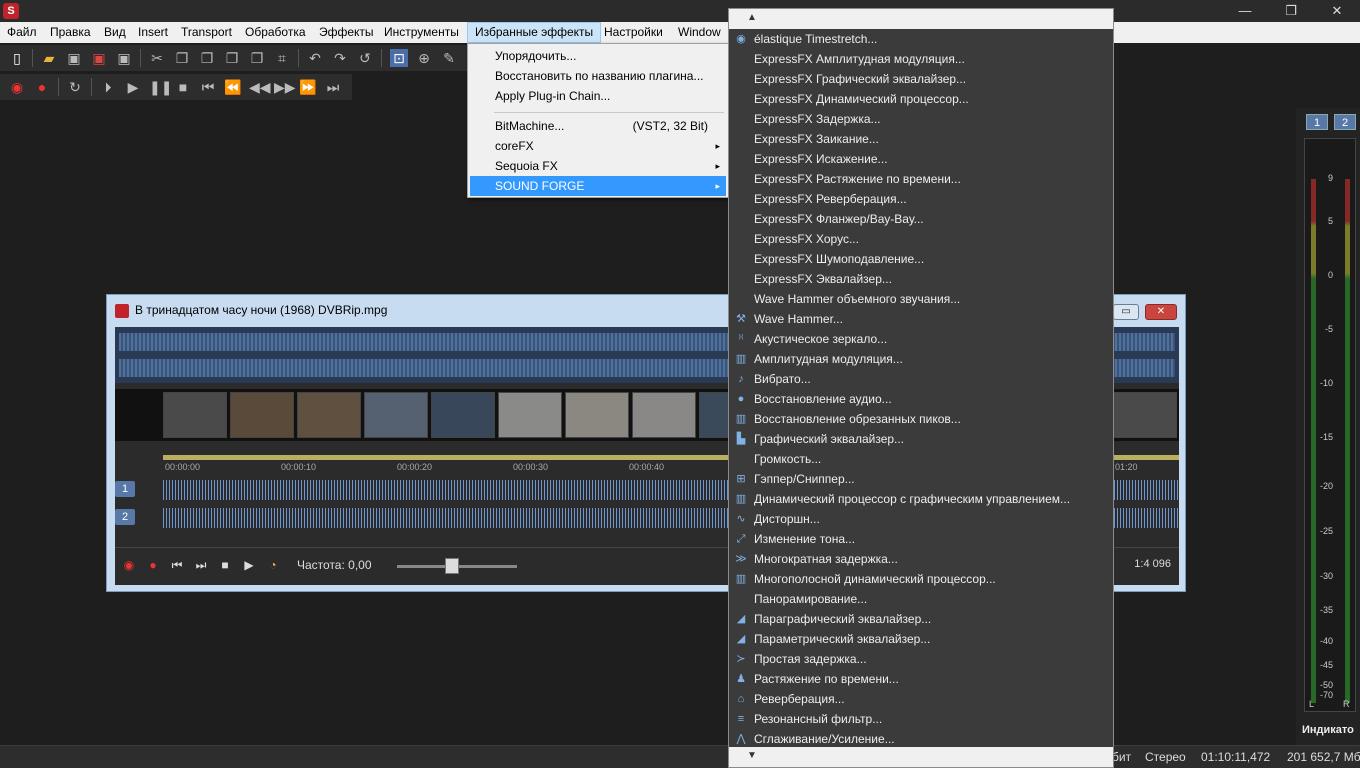  What do you see at coordinates (598, 126) in the screenshot?
I see `menu-item-bitmachine: BitMachine... (VST2, 32 Bit)` at bounding box center [598, 126].